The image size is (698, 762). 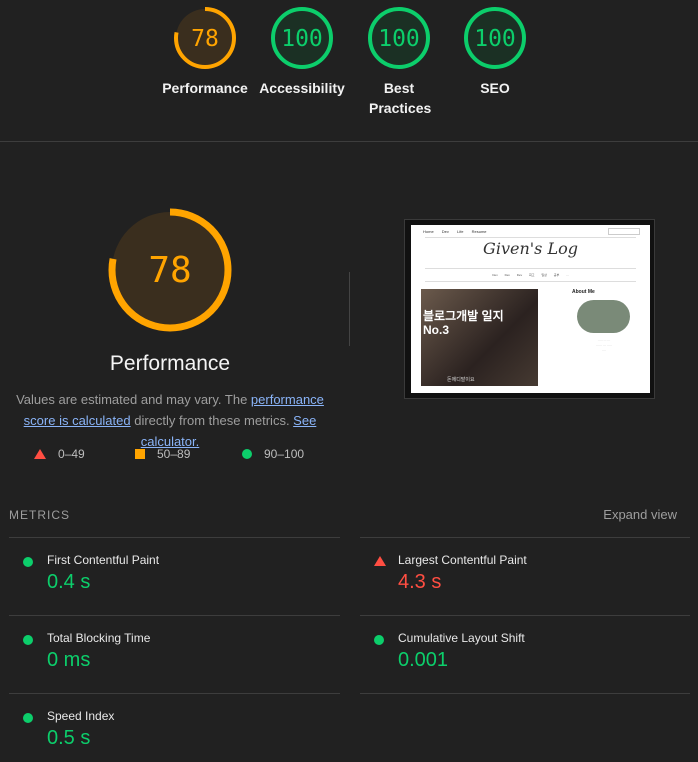 I want to click on gauge-label: Performance, so click(x=205, y=88).